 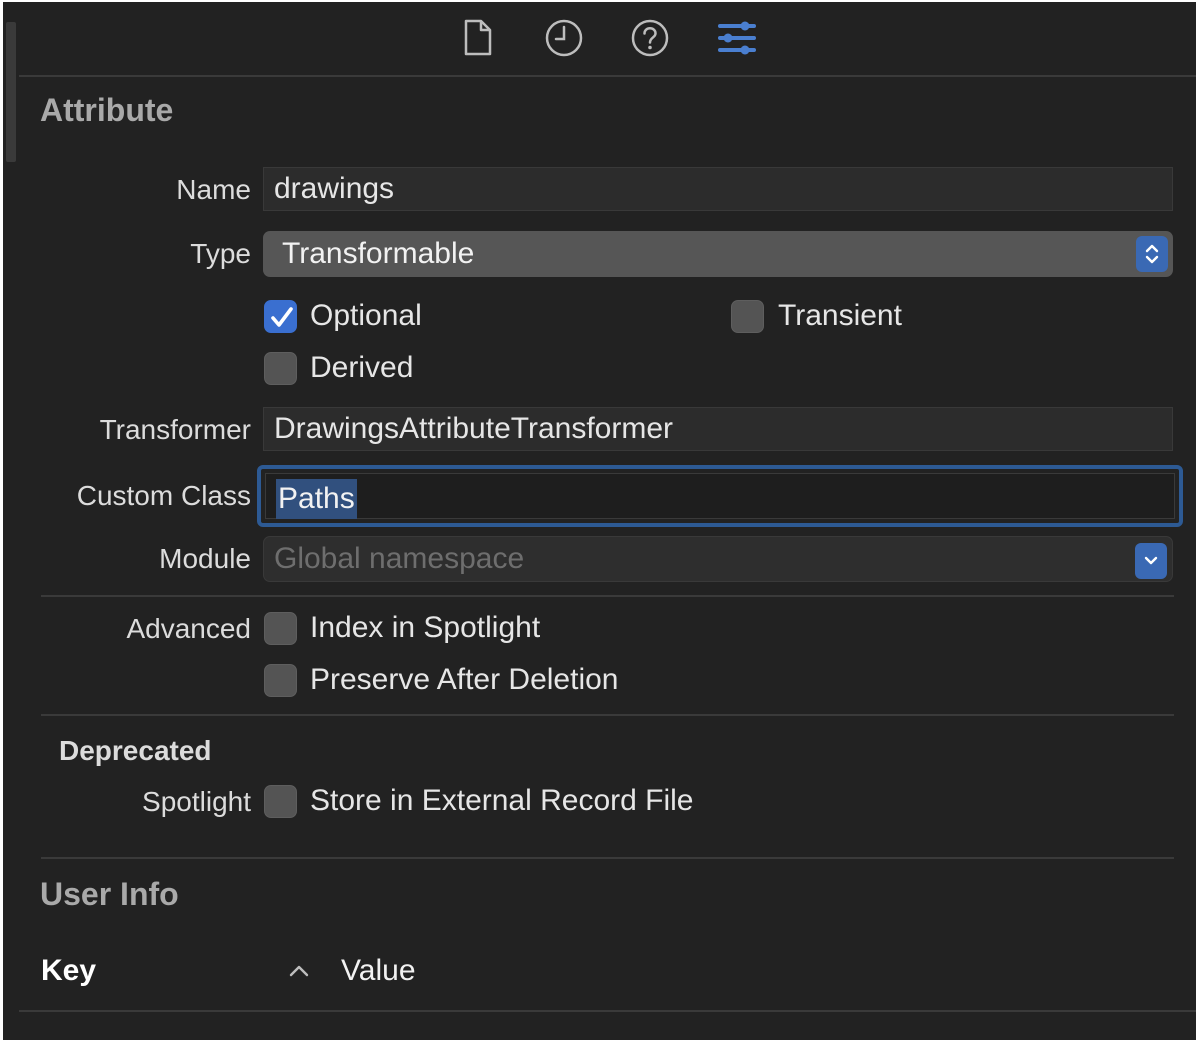 I want to click on name-label: Name, so click(x=213, y=189).